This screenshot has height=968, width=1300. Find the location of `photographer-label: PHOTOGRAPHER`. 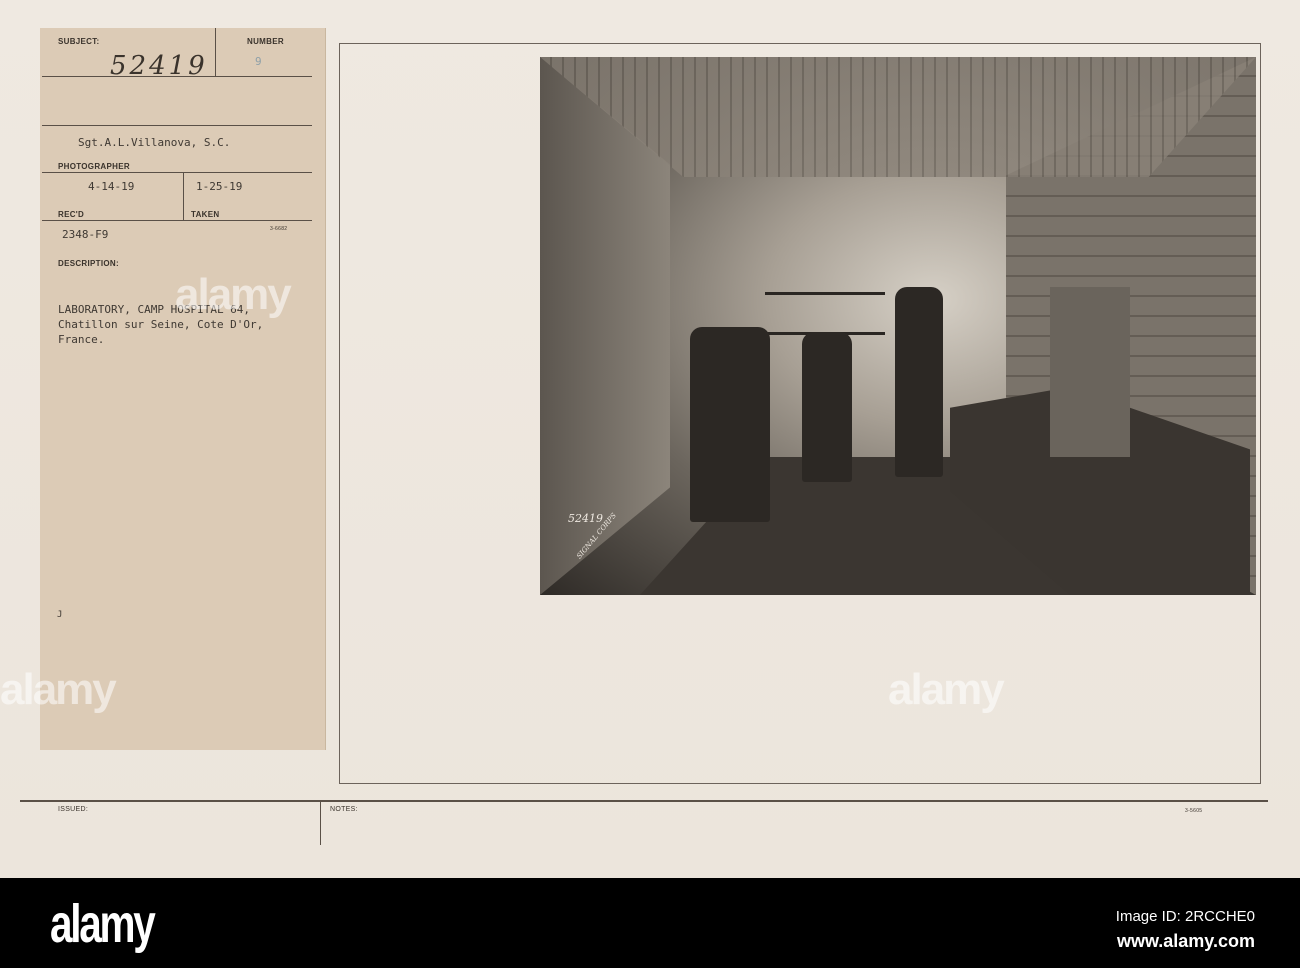

photographer-label: PHOTOGRAPHER is located at coordinates (94, 166).